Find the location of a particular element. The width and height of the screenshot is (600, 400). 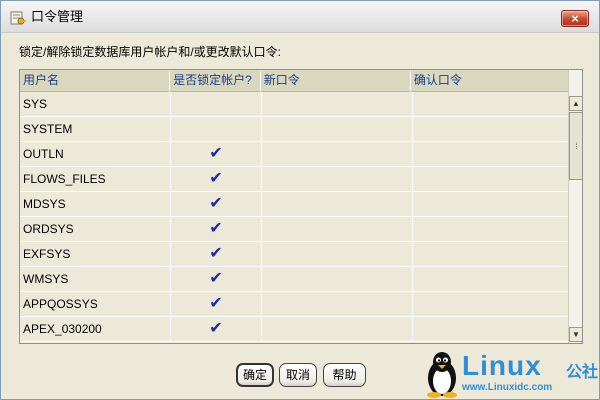

cancel-button: 取消 is located at coordinates (298, 375).